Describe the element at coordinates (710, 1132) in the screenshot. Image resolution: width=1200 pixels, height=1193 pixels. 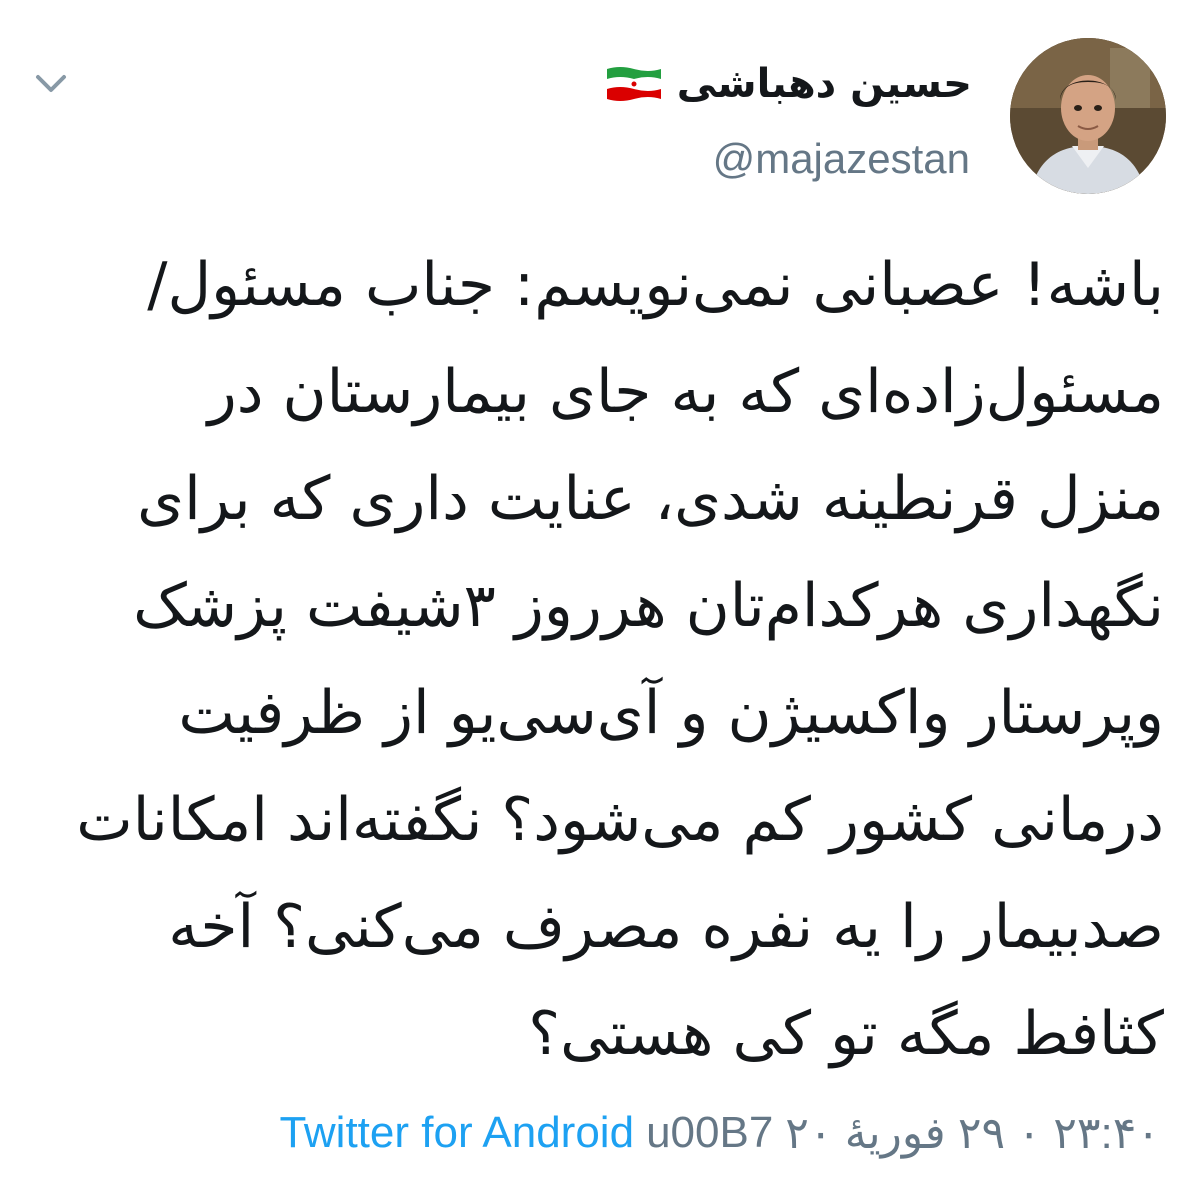
I see `meta-separator: u00B7` at that location.